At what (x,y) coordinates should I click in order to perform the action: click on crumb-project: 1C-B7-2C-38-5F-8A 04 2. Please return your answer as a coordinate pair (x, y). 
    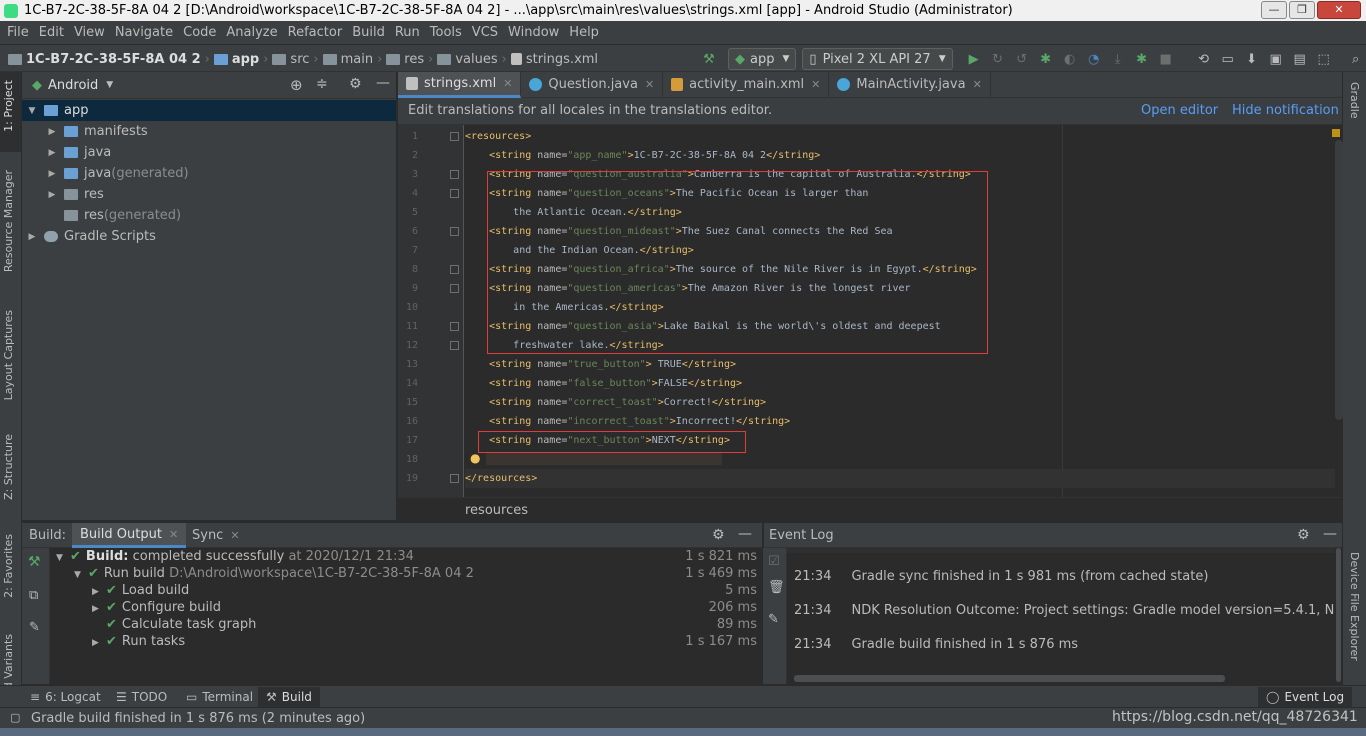
    Looking at the image, I should click on (104, 59).